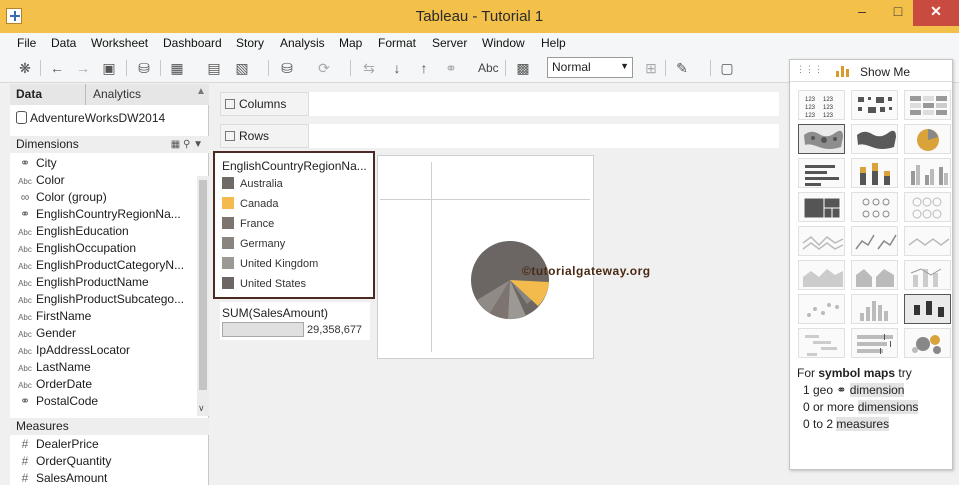  Describe the element at coordinates (201, 408) in the screenshot. I see `scroll-down-icon: ∨` at that location.